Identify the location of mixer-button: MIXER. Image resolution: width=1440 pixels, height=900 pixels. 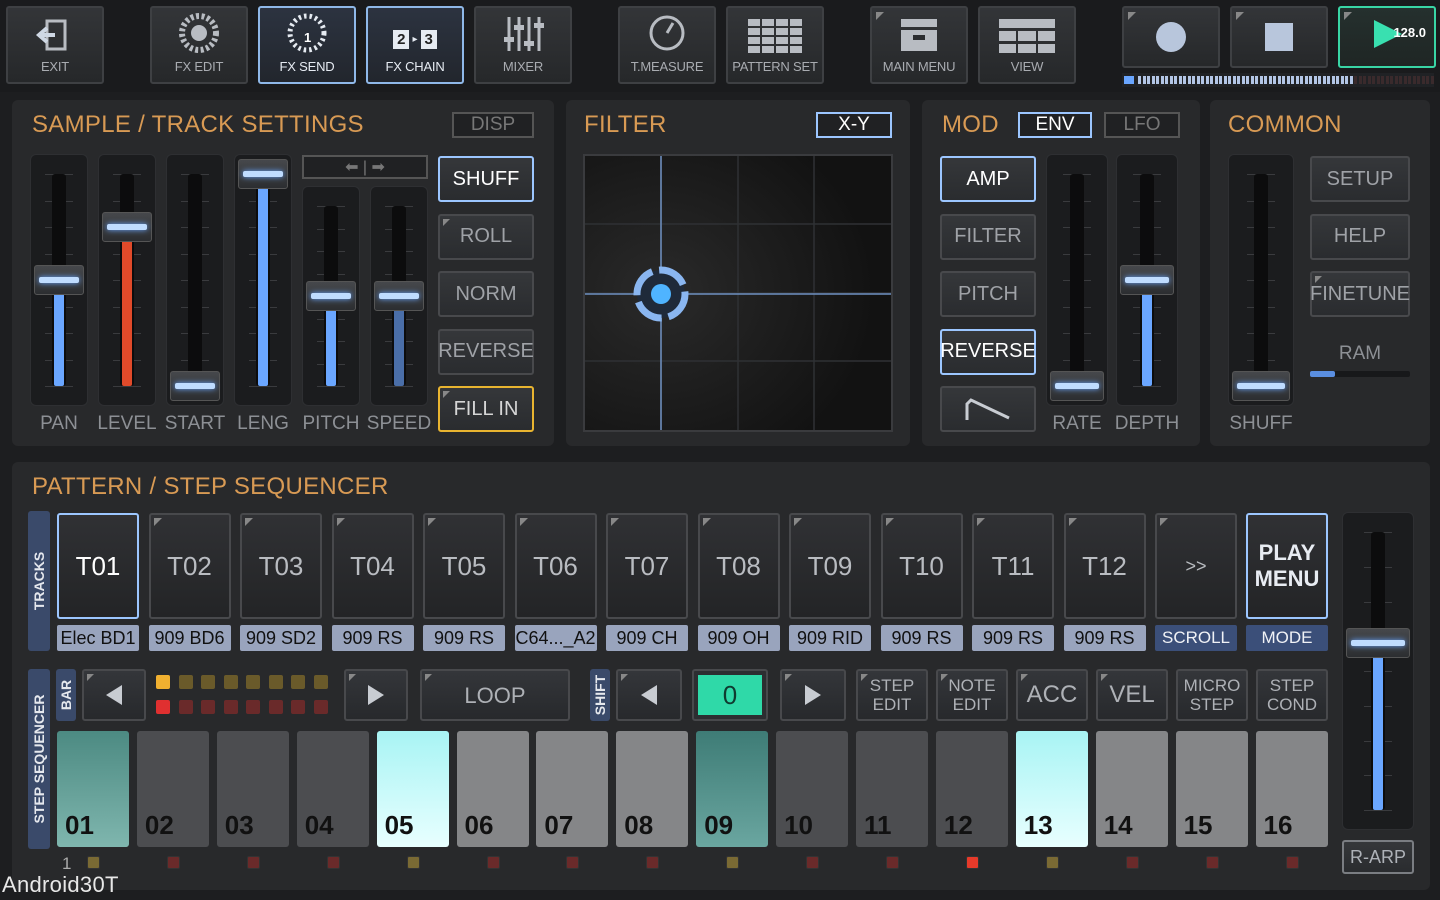
(523, 45).